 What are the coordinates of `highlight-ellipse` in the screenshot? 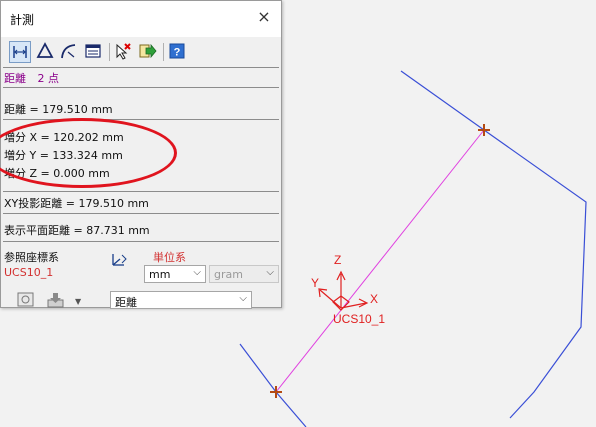 It's located at (88, 153).